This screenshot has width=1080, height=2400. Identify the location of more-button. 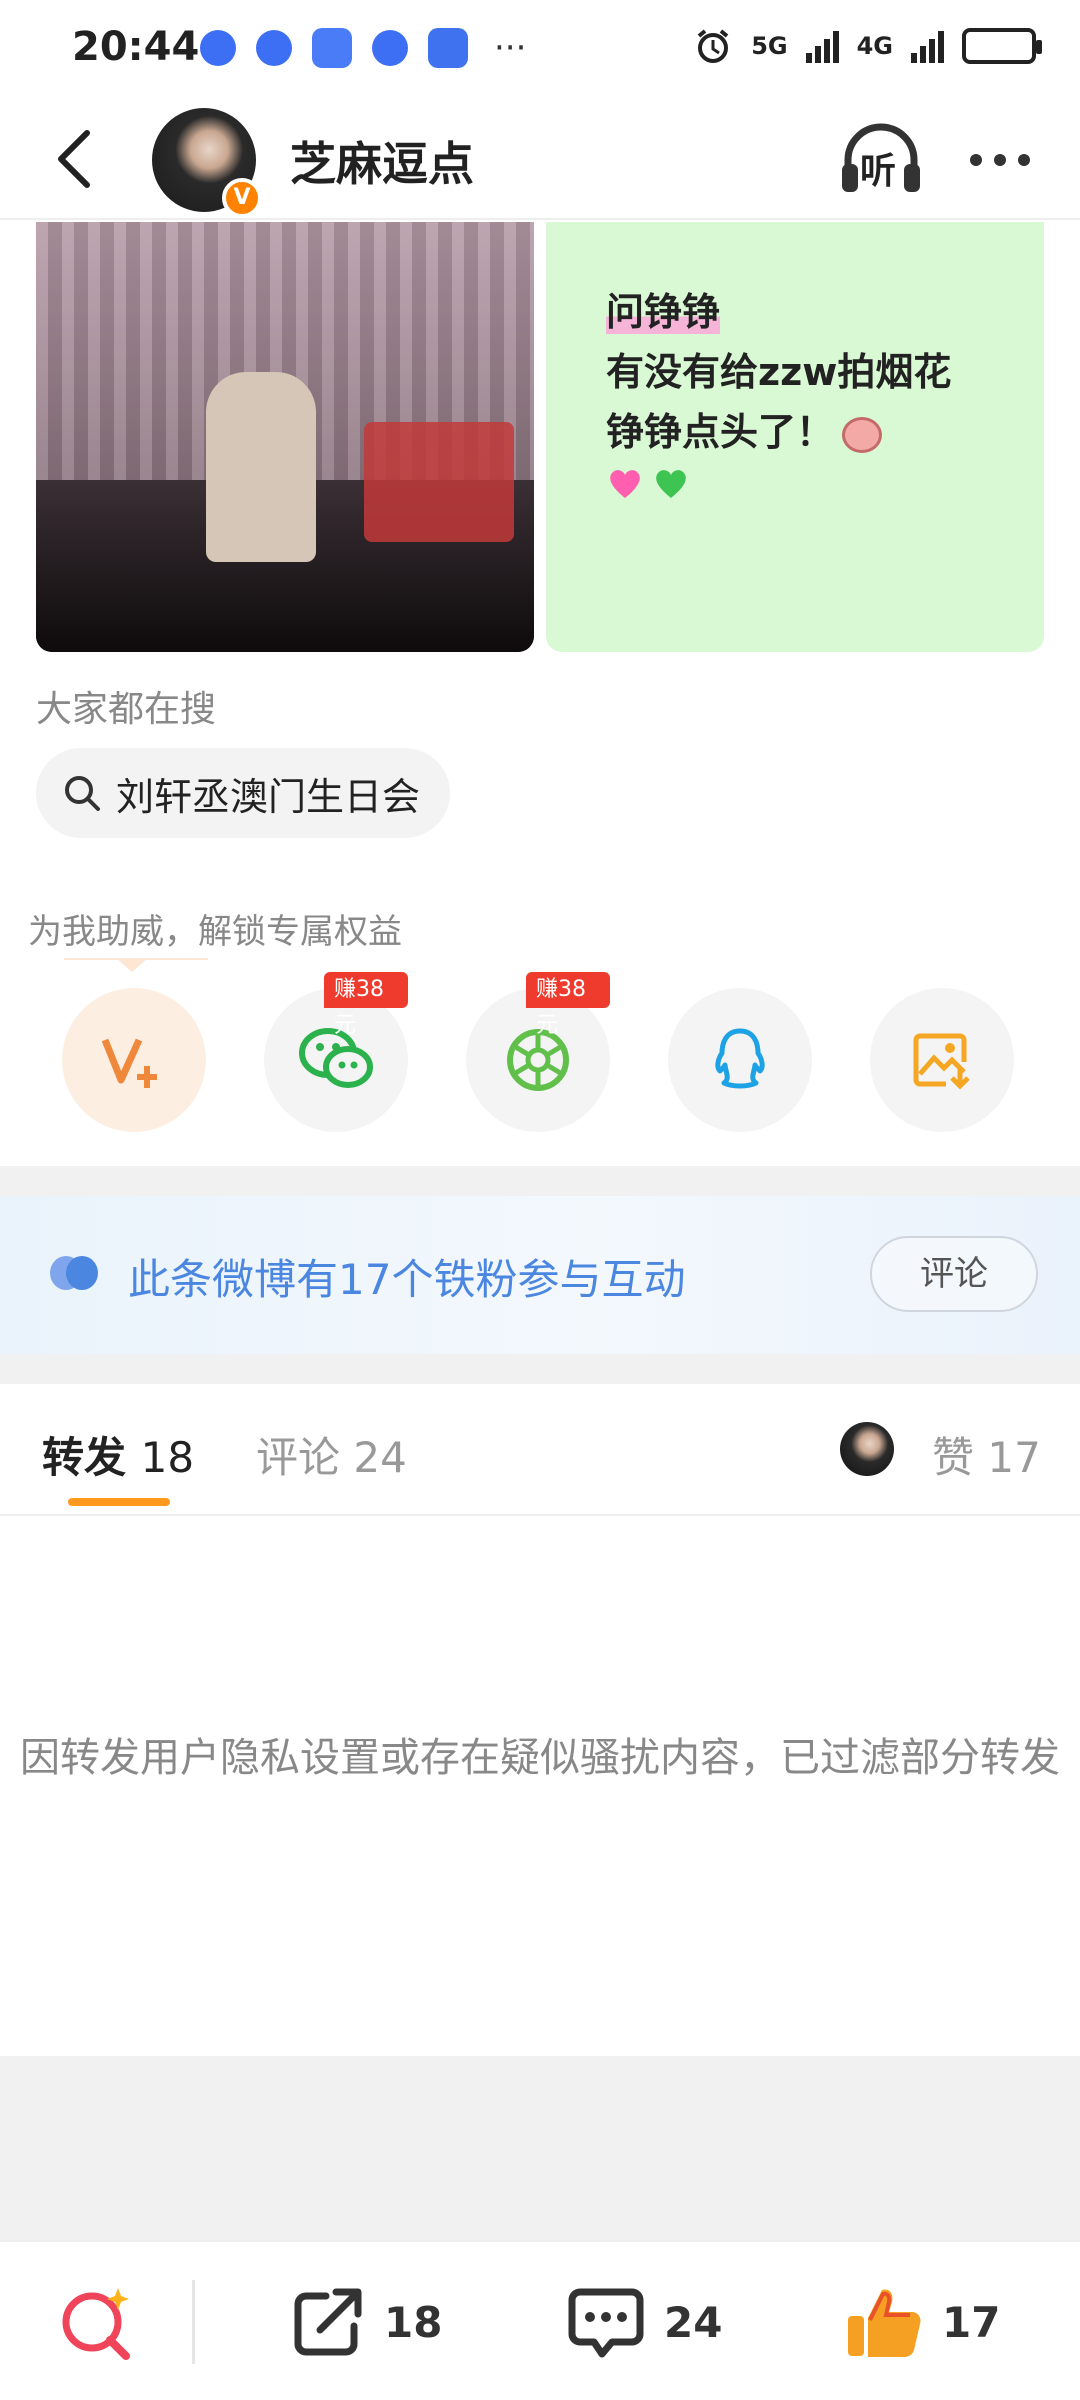
(1000, 160).